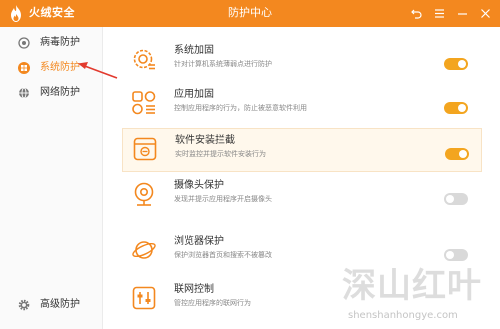 This screenshot has width=500, height=329. What do you see at coordinates (302, 196) in the screenshot?
I see `protection-row-webcam: 摄像头保护 发现并提示应用程序开启摄像头` at bounding box center [302, 196].